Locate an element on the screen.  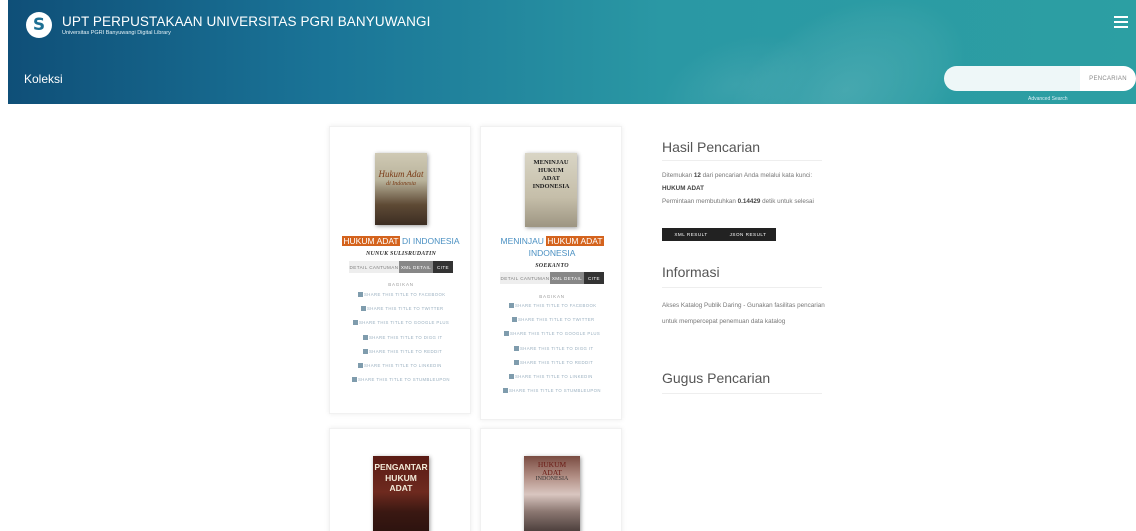
book-author: SOEKANTO is located at coordinates (552, 266).